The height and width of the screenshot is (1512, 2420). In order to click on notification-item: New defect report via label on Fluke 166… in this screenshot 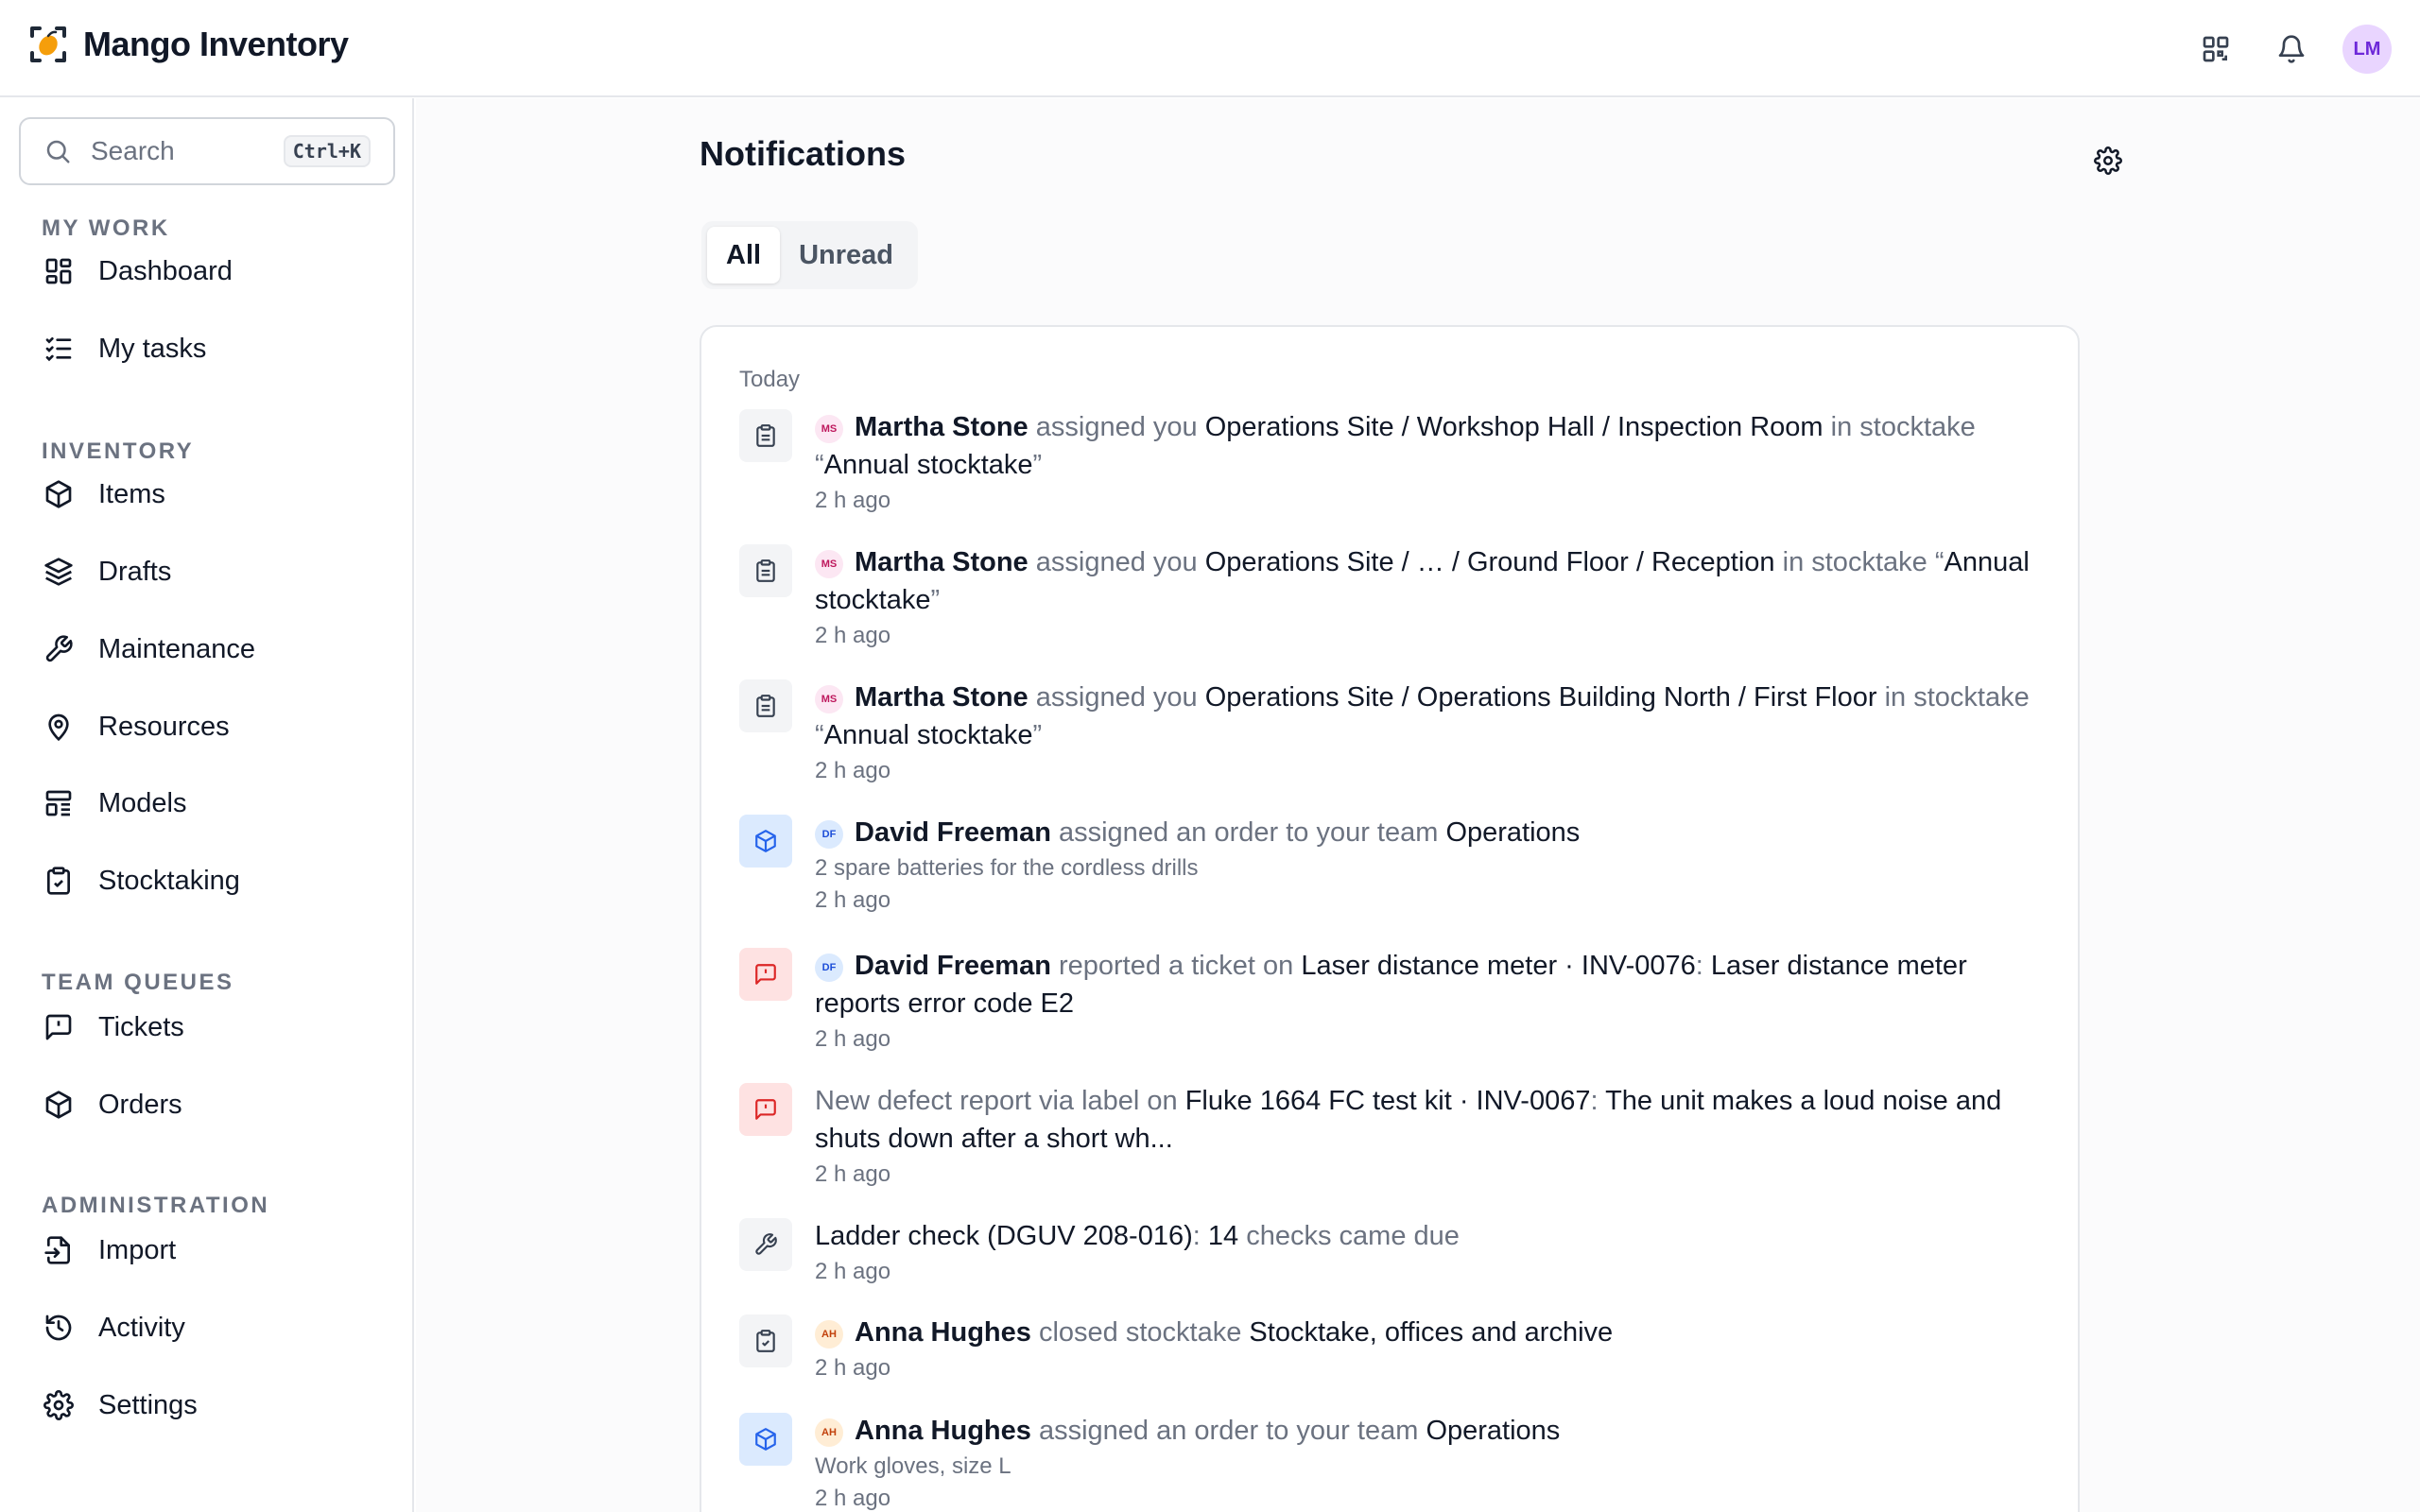, I will do `click(1391, 1136)`.